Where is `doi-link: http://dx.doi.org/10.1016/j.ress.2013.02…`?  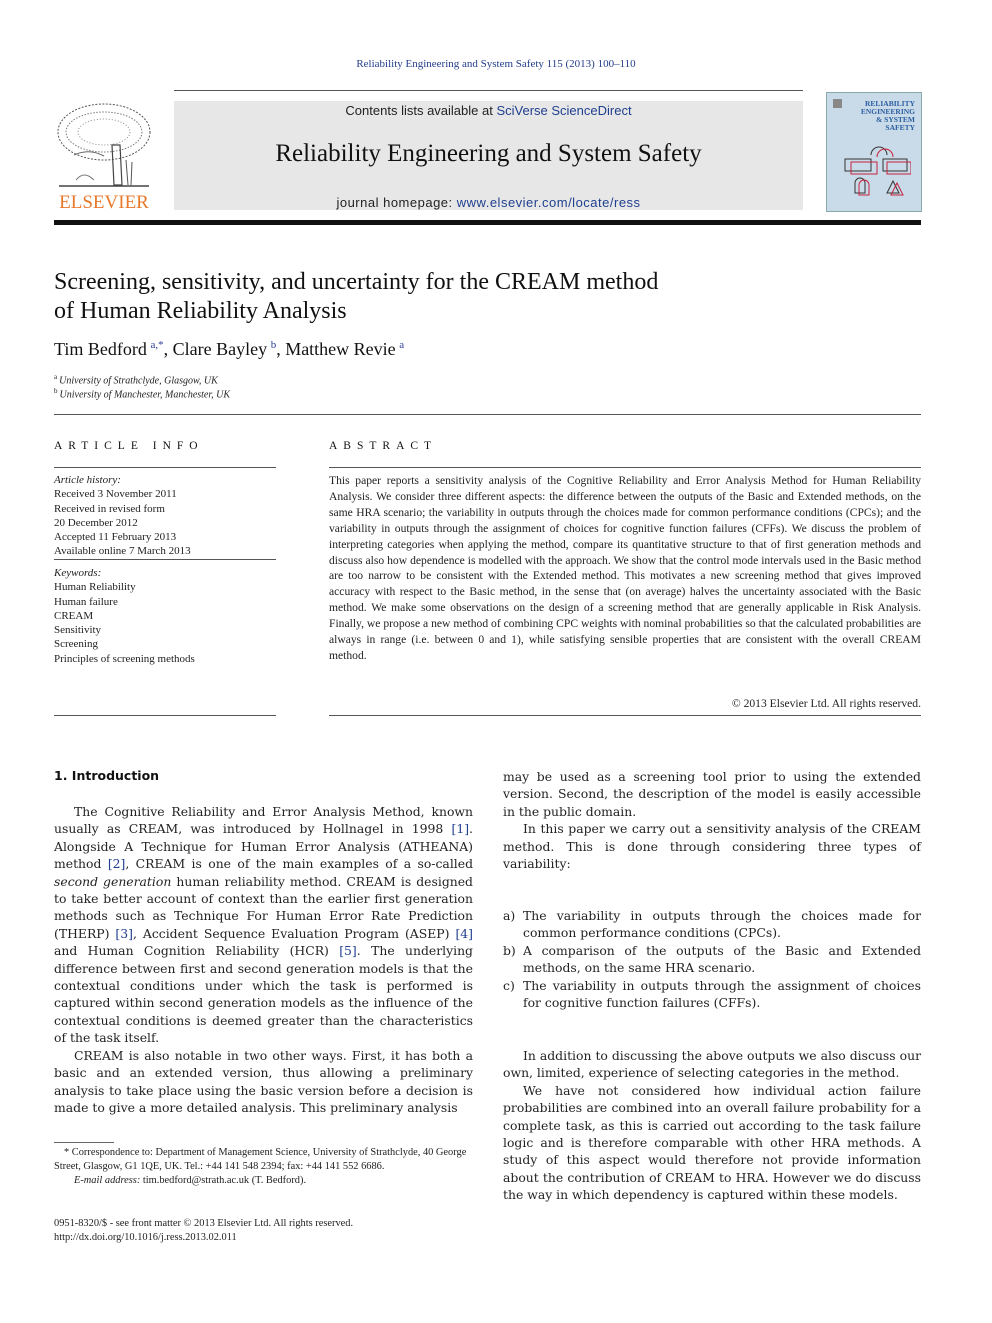
doi-link: http://dx.doi.org/10.1016/j.ress.2013.02… is located at coordinates (264, 1238).